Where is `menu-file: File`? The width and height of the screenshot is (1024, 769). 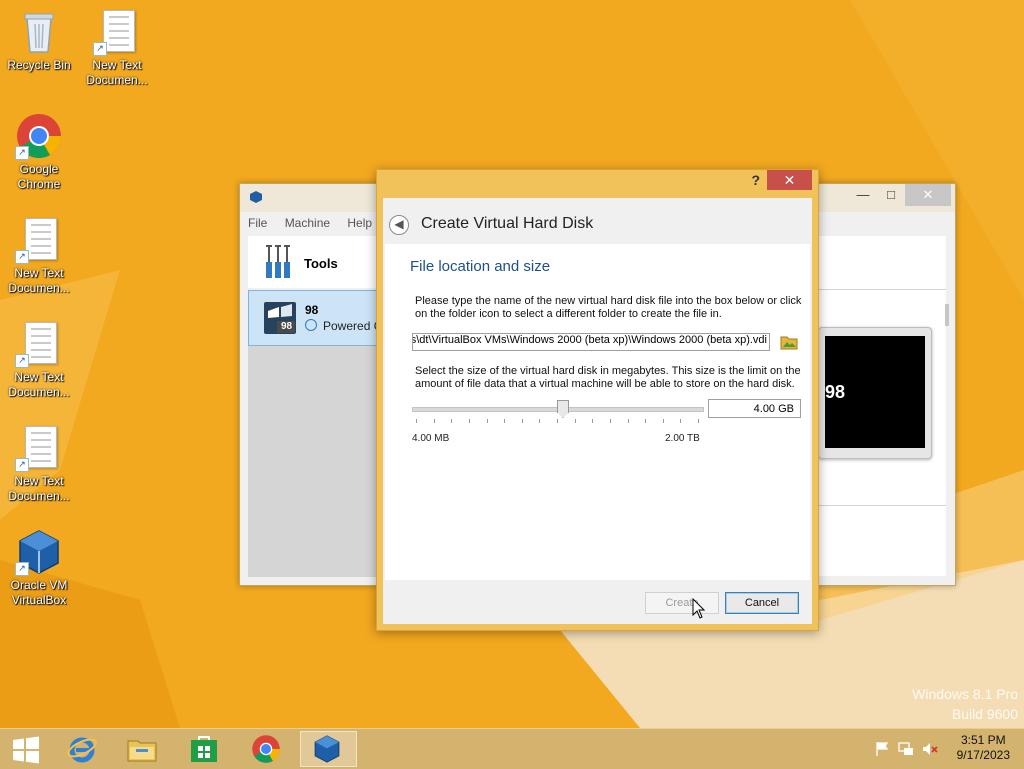 menu-file: File is located at coordinates (257, 223).